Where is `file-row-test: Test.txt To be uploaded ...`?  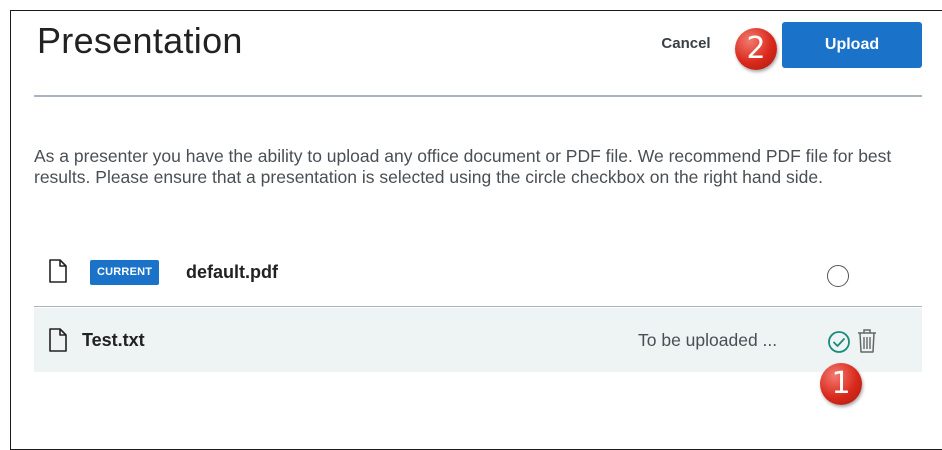 file-row-test: Test.txt To be uploaded ... is located at coordinates (478, 340).